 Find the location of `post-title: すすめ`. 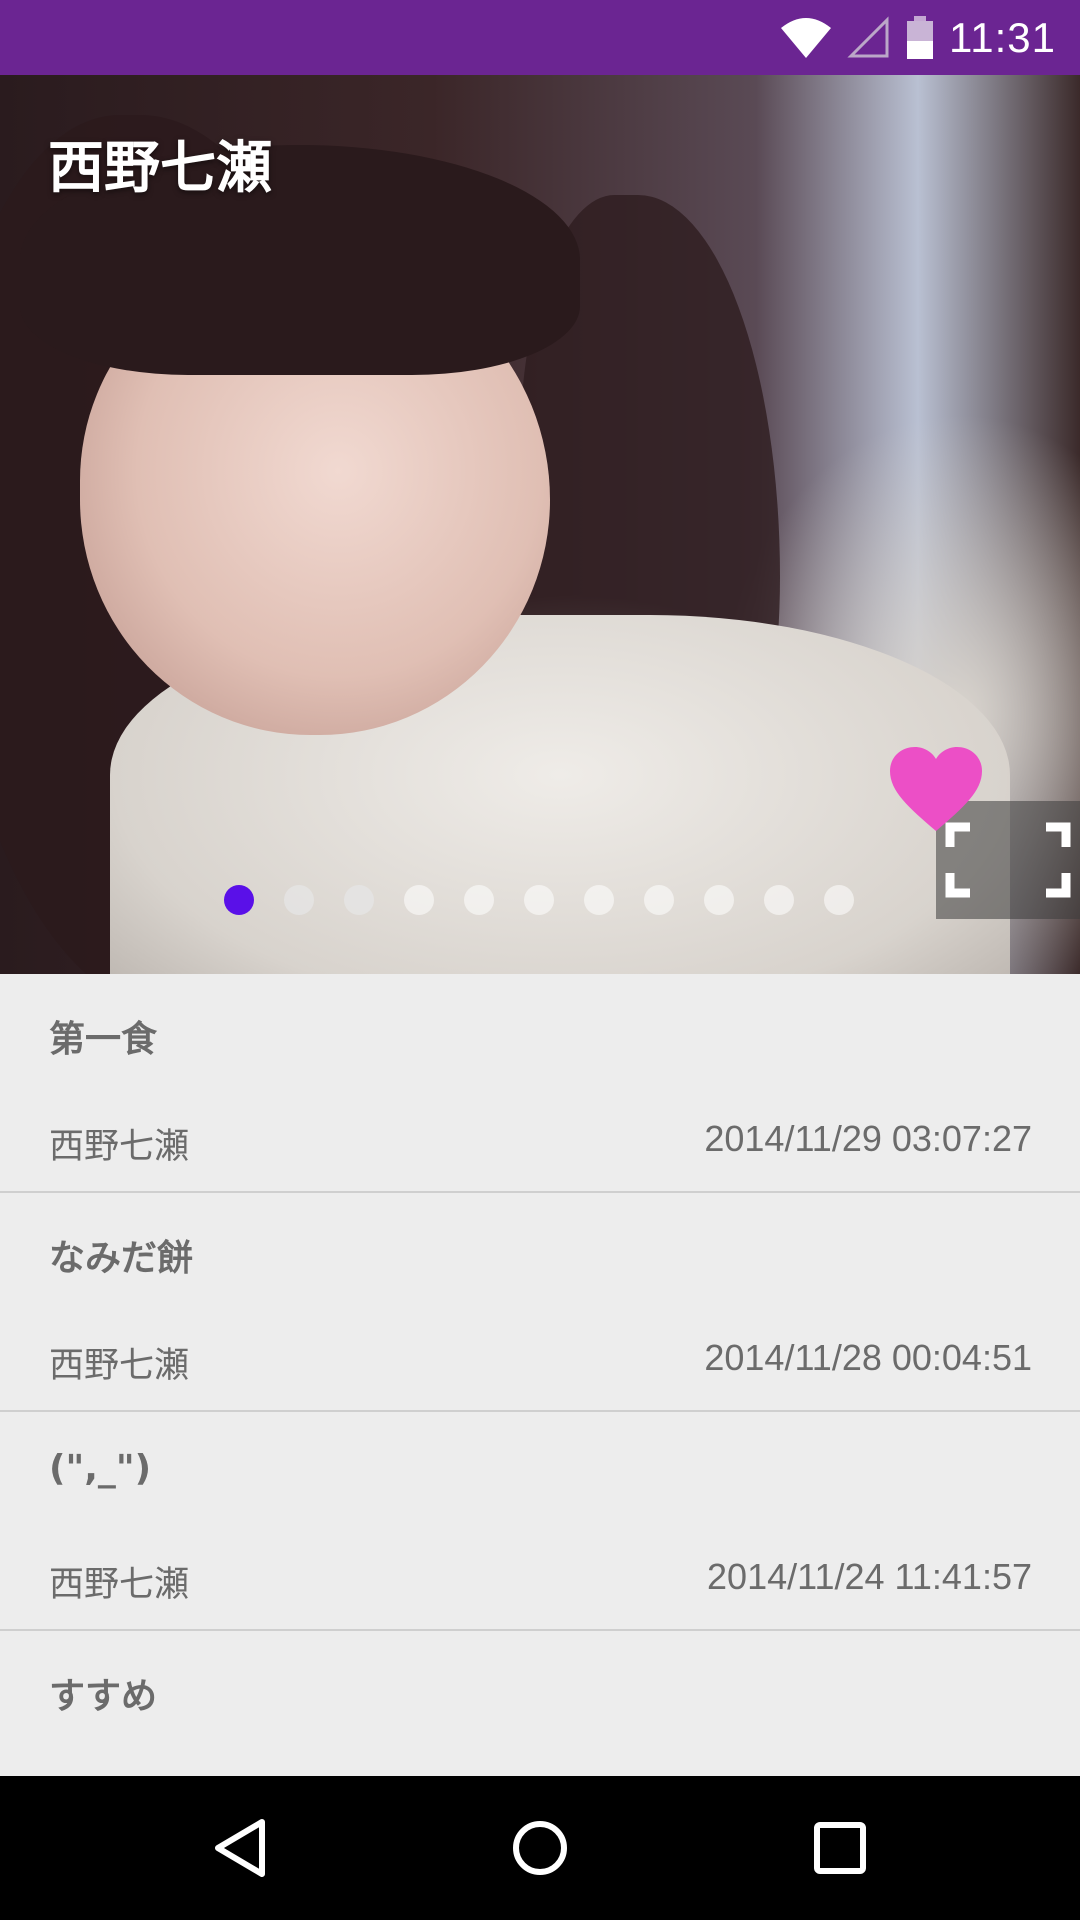

post-title: すすめ is located at coordinates (103, 1696).